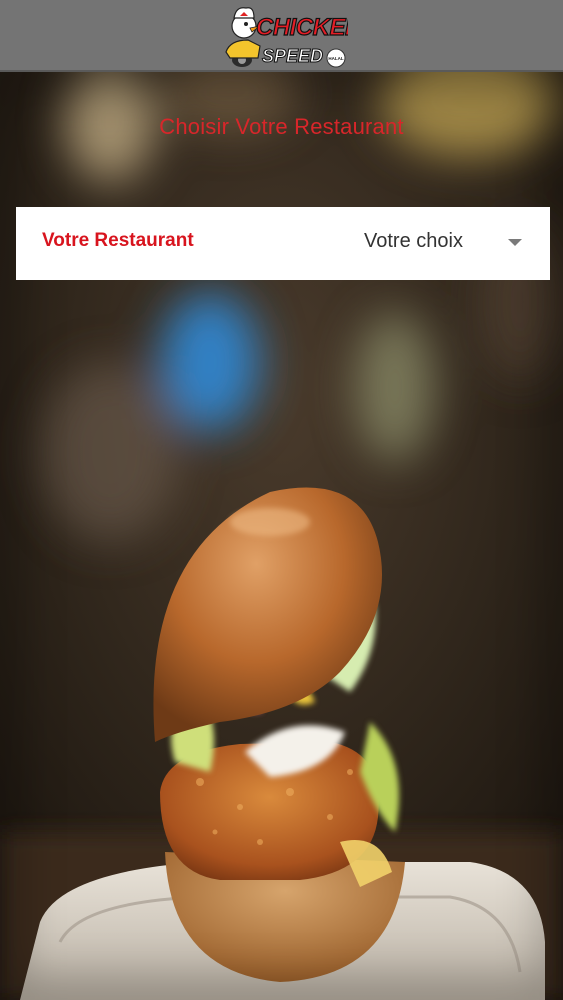 The width and height of the screenshot is (563, 1000). I want to click on page-title: Choisir Votre Restaurant, so click(281, 126).